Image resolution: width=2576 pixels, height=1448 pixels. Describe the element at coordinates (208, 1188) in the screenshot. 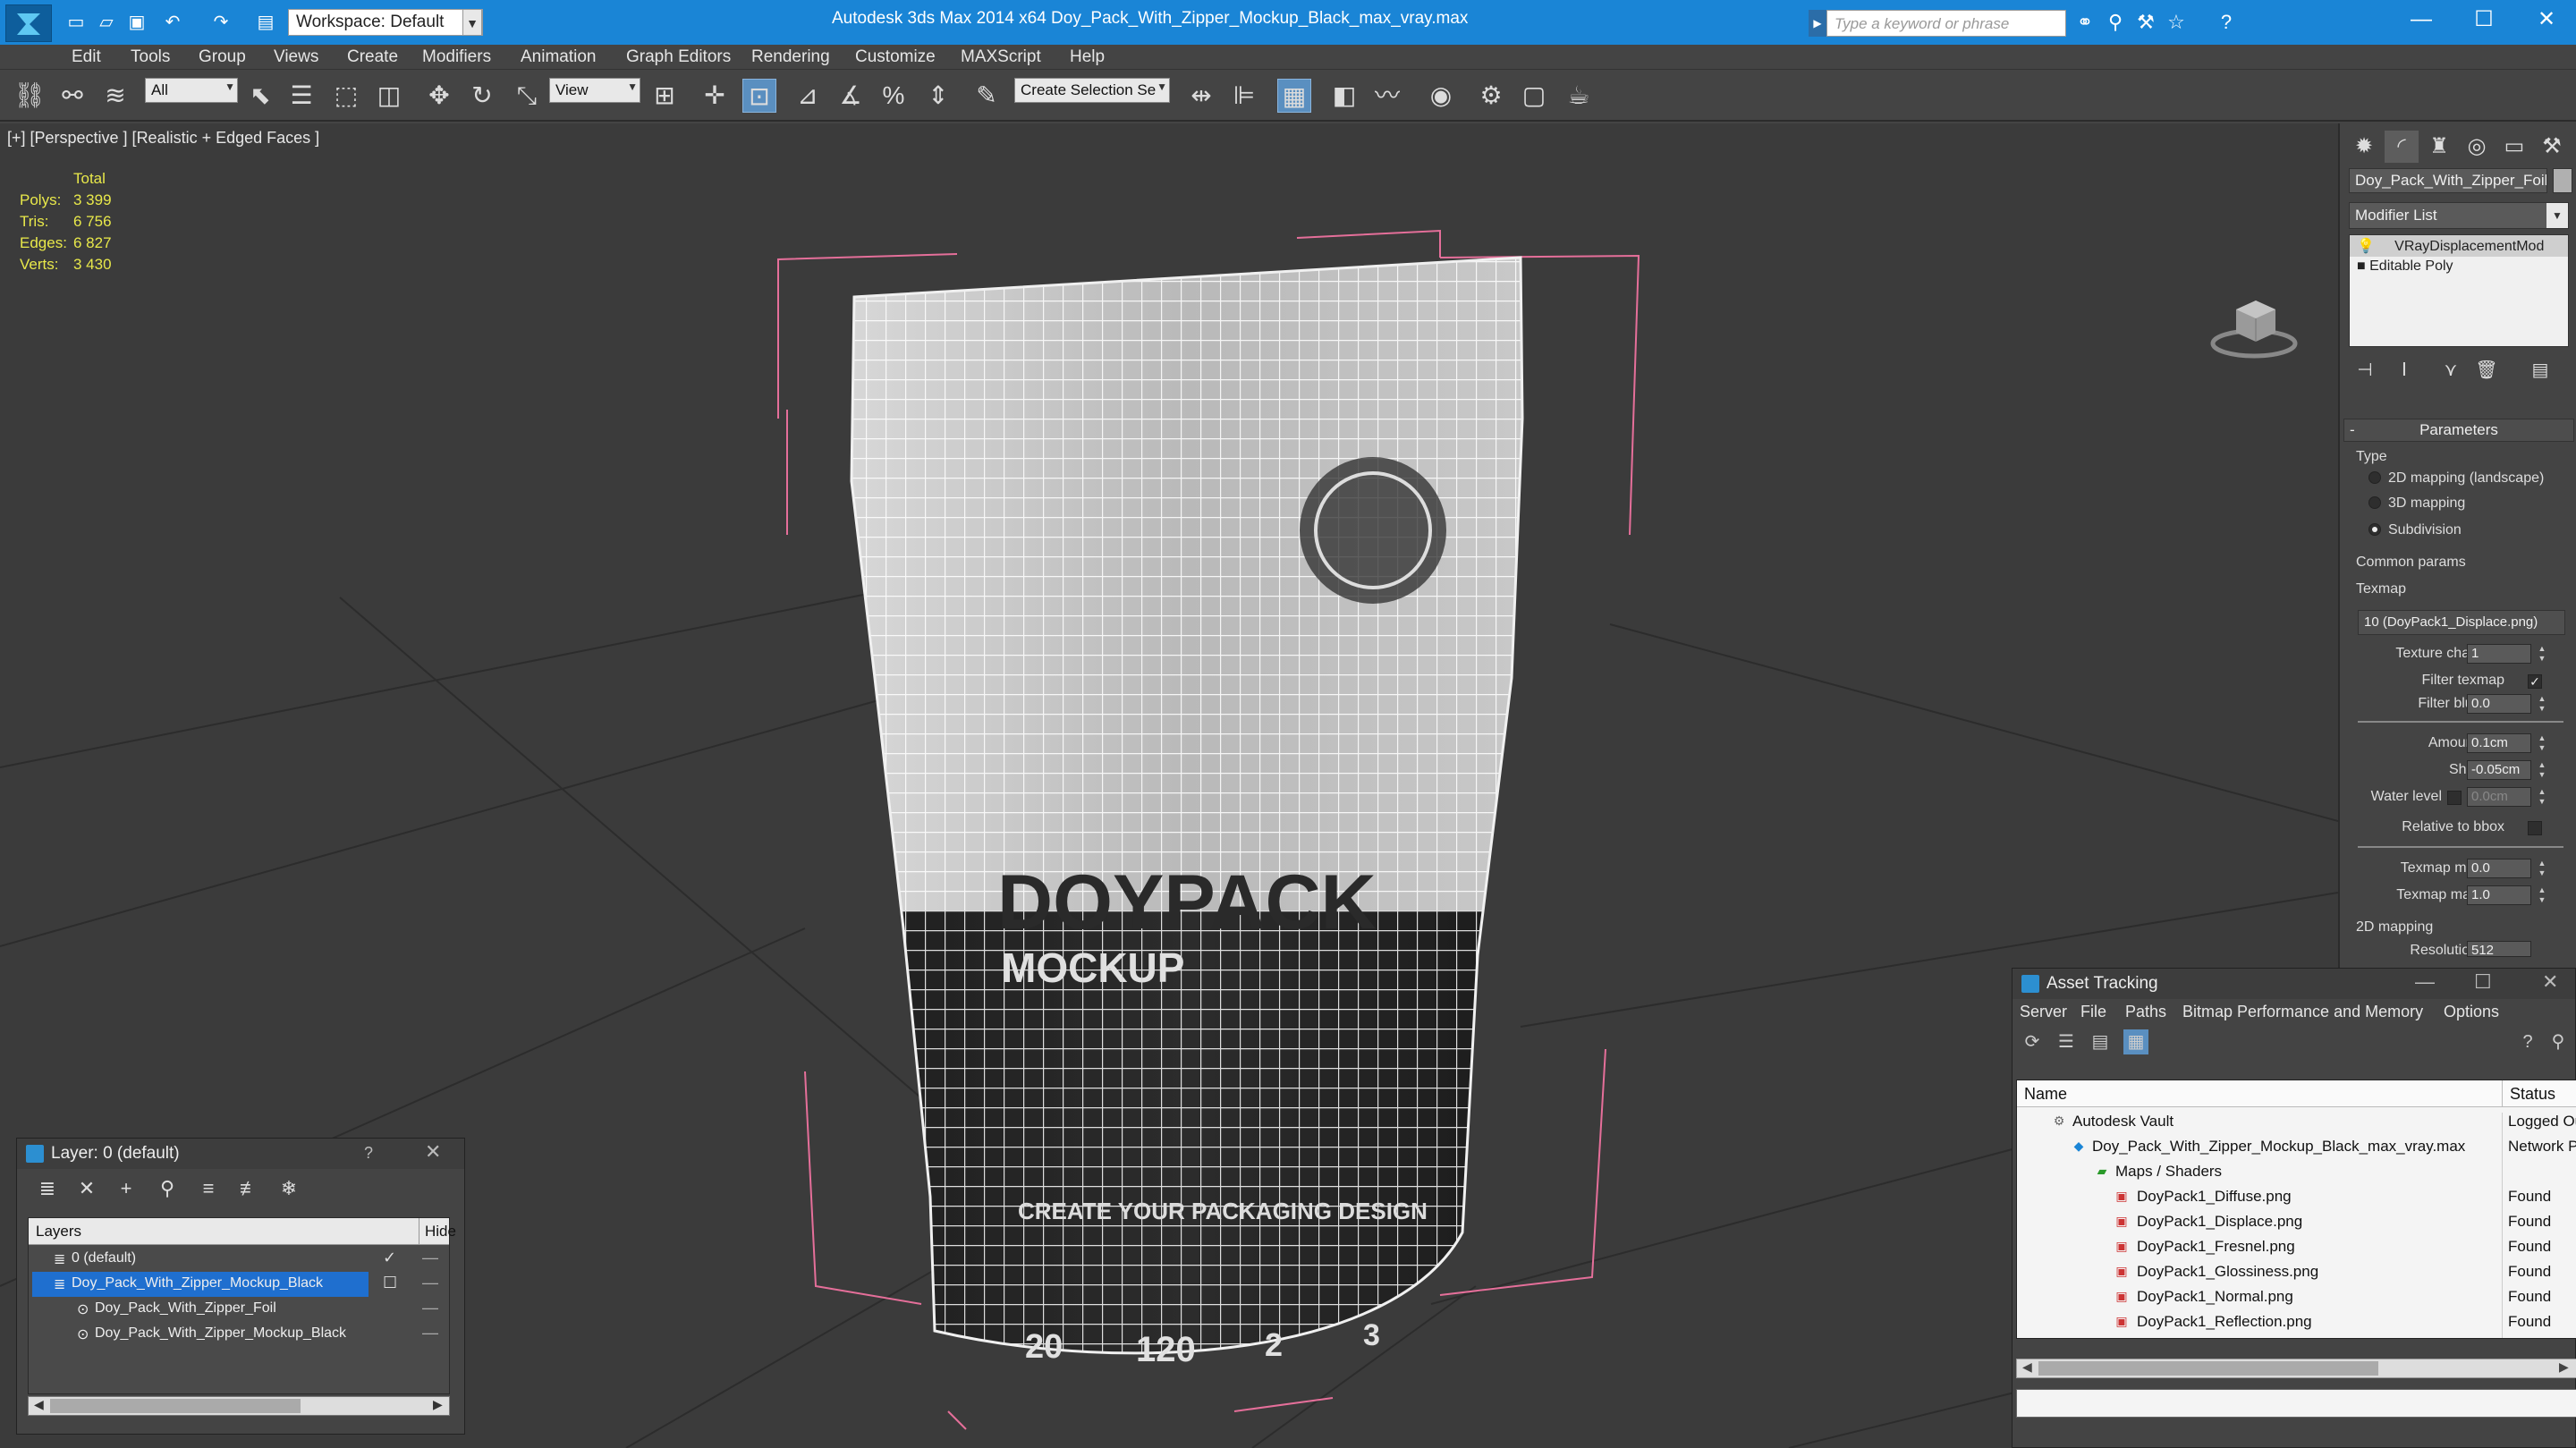

I see `highlight-layer-icon: ≡` at that location.